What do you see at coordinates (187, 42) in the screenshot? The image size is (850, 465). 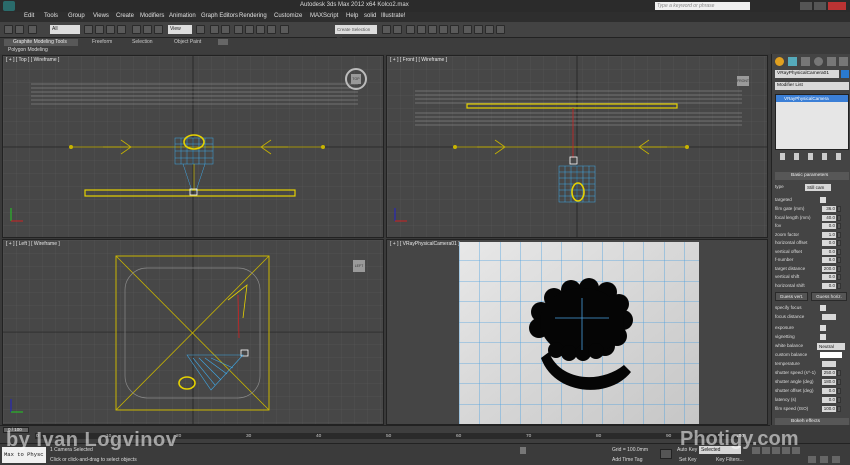 I see `tab-object-paint: Object Paint` at bounding box center [187, 42].